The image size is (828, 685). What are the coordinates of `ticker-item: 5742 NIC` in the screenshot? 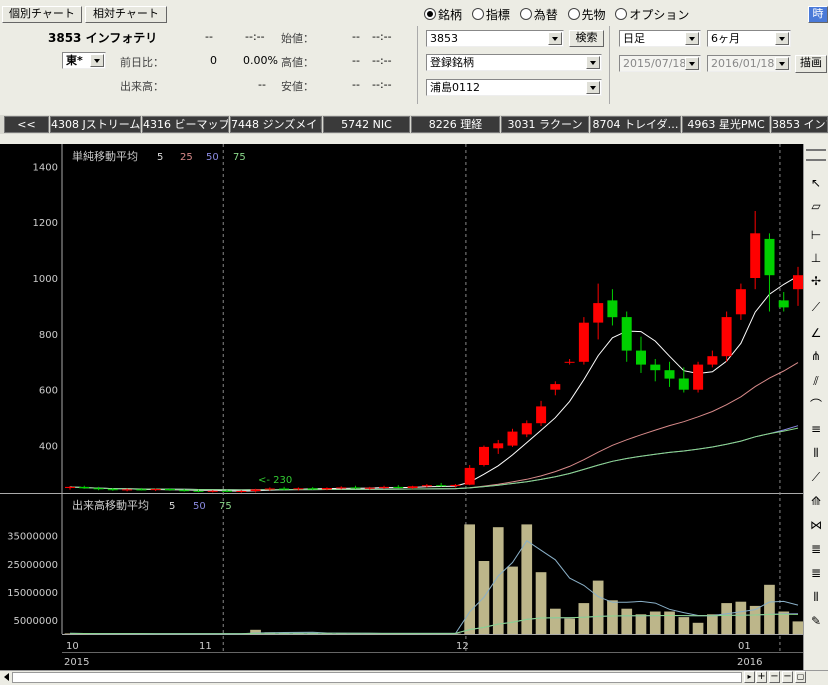 It's located at (366, 124).